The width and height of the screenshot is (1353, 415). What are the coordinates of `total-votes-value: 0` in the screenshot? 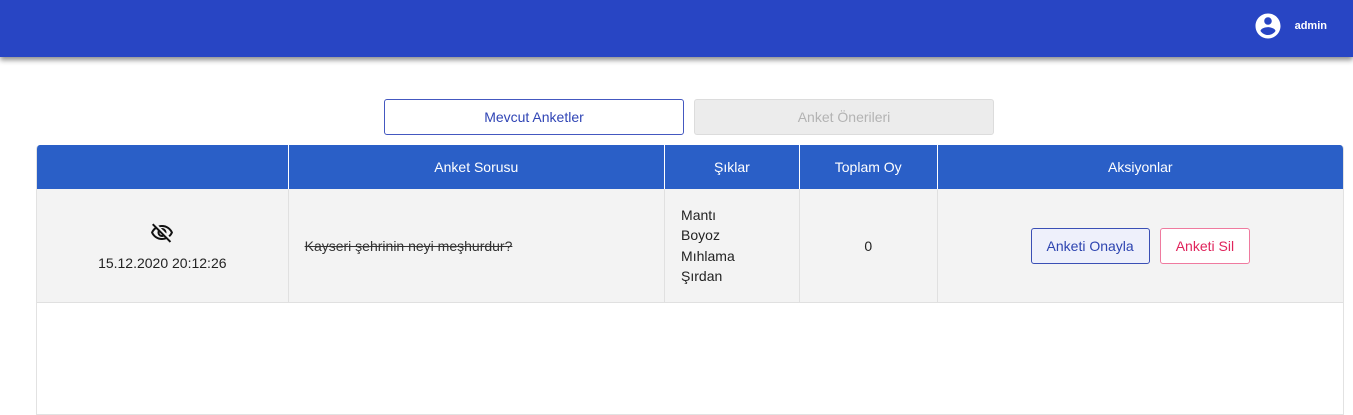 It's located at (868, 245).